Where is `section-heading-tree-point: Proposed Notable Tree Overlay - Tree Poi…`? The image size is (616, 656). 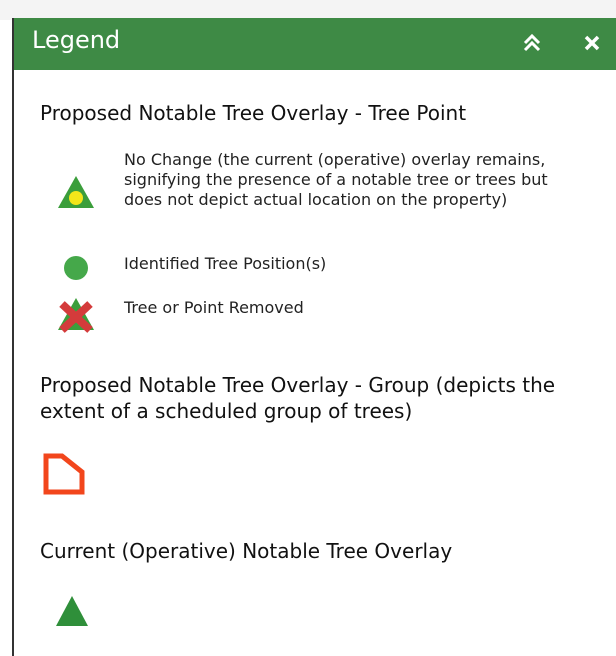
section-heading-tree-point: Proposed Notable Tree Overlay - Tree Poi… is located at coordinates (253, 113).